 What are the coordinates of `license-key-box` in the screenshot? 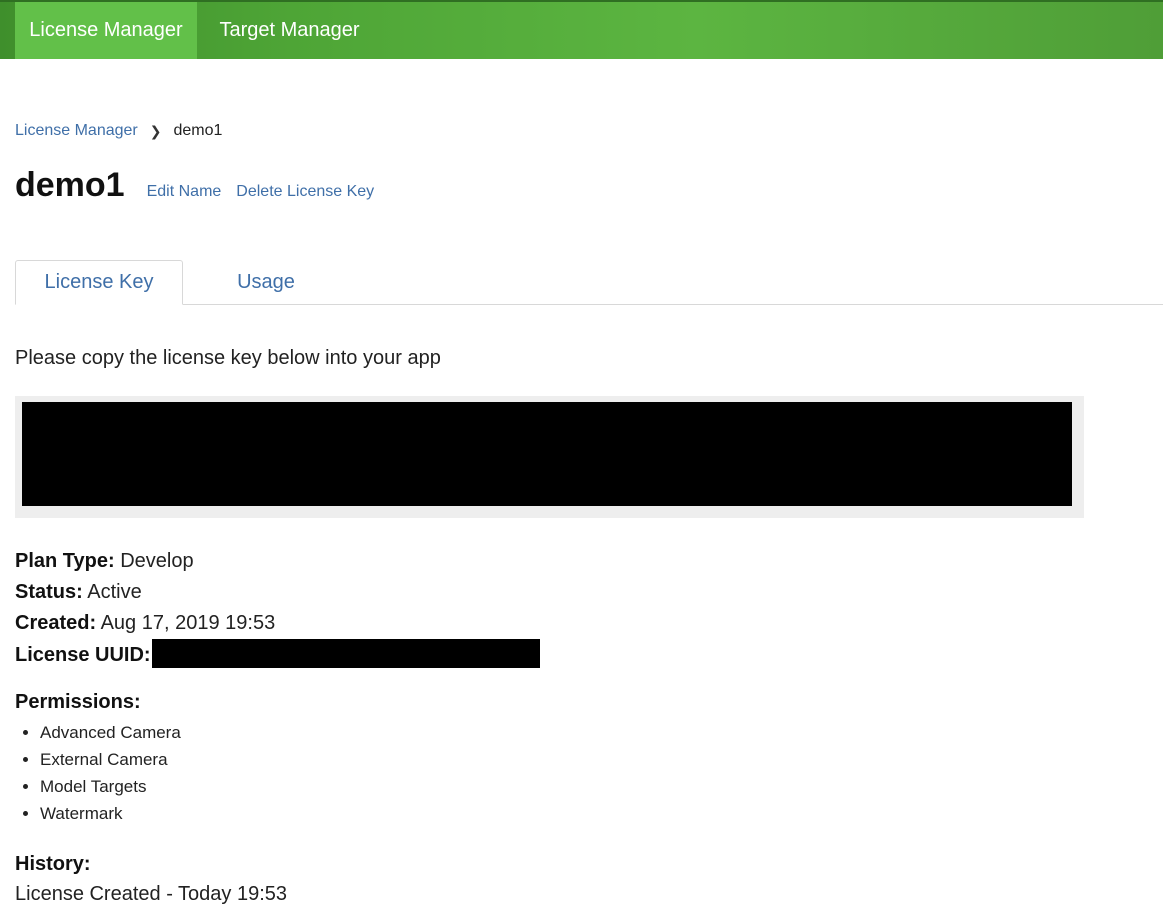 It's located at (549, 457).